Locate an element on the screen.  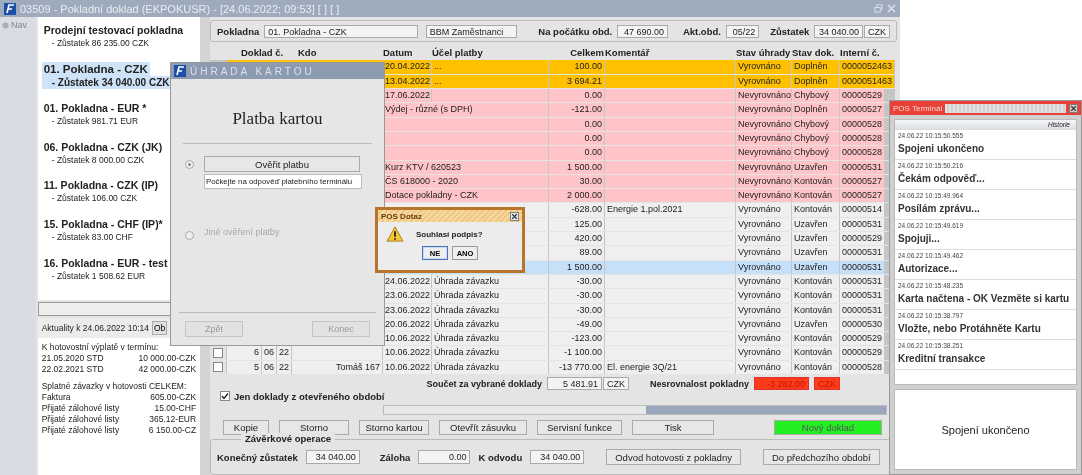
currency-field: CZK is located at coordinates (616, 383).